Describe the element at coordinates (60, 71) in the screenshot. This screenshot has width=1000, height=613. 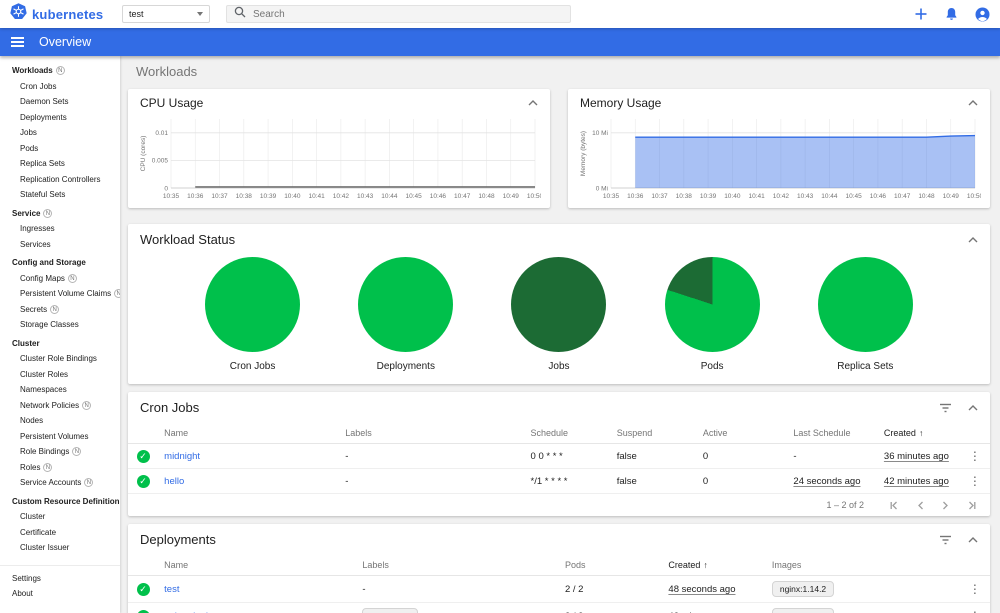
I see `sidebar-item-workloads: Workloads N` at that location.